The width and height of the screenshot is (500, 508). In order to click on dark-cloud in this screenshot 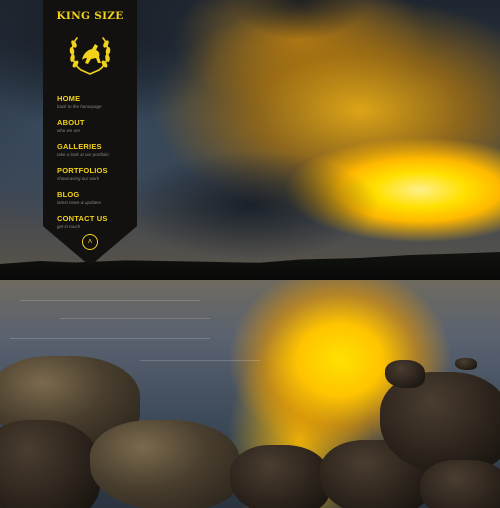, I will do `click(250, 205)`.